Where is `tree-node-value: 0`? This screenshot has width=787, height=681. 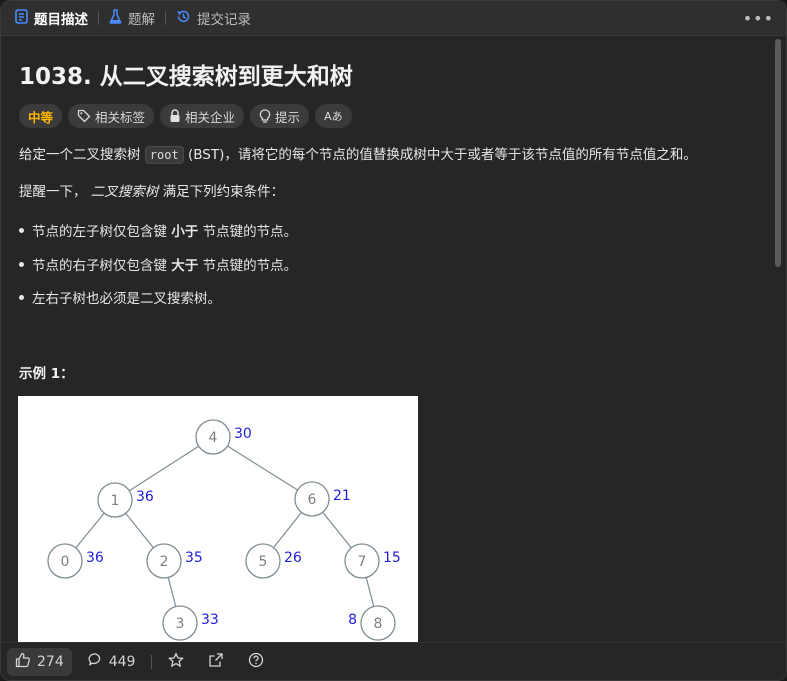
tree-node-value: 0 is located at coordinates (65, 562).